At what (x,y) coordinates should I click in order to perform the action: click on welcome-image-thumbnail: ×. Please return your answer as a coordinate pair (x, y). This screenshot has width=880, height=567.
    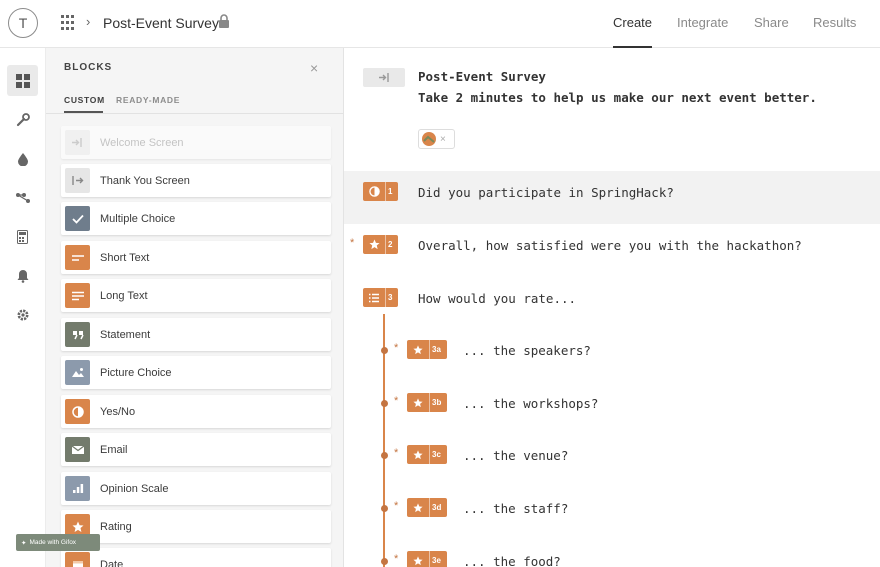
    Looking at the image, I should click on (436, 139).